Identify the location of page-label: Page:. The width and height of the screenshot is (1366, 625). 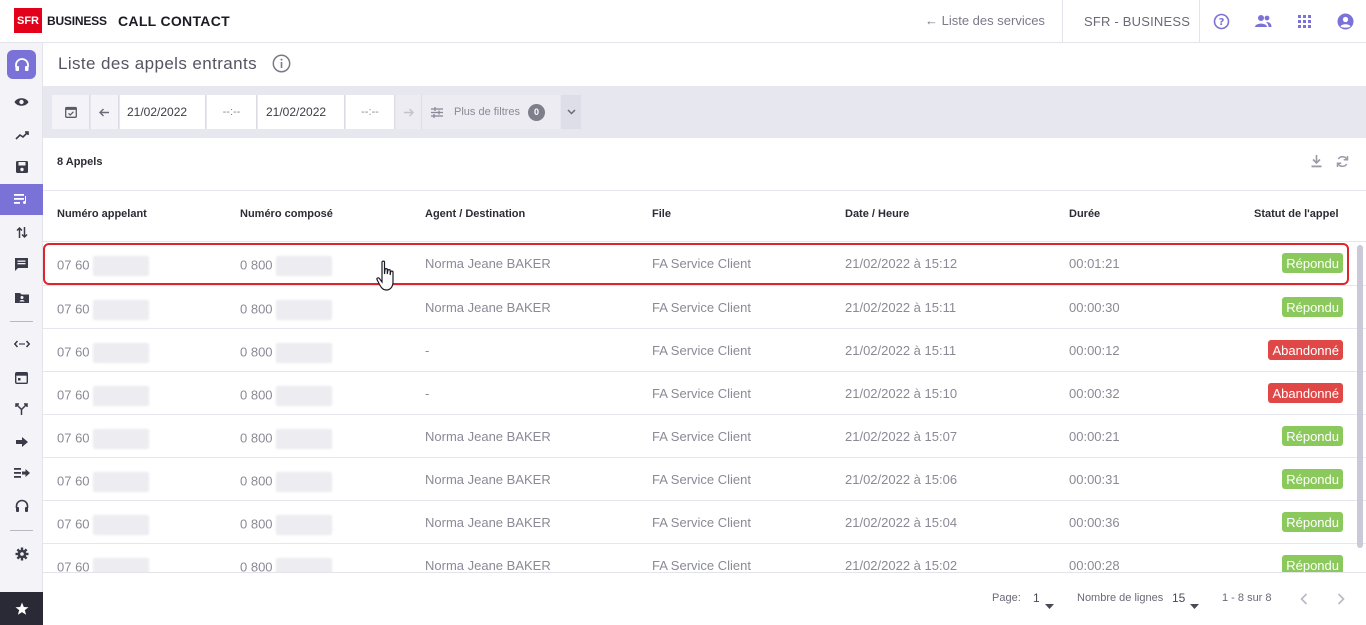
(1006, 598).